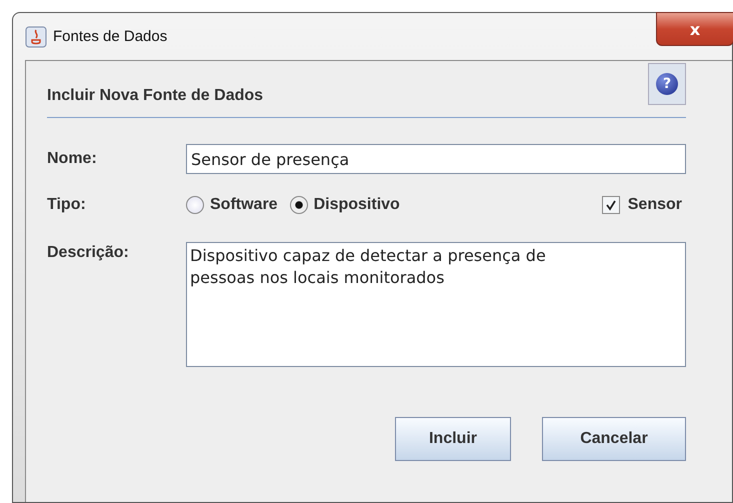 The height and width of the screenshot is (503, 733). Describe the element at coordinates (72, 159) in the screenshot. I see `field-label: Nome:` at that location.